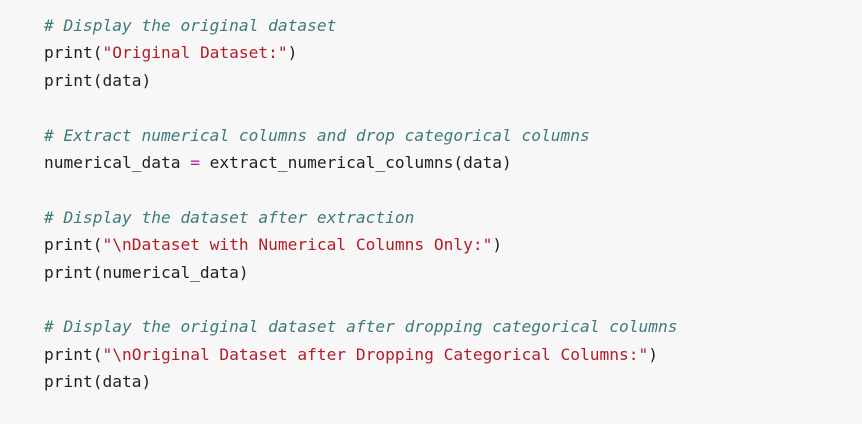  I want to click on code-token: extract_numerical_columns(data), so click(355, 162).